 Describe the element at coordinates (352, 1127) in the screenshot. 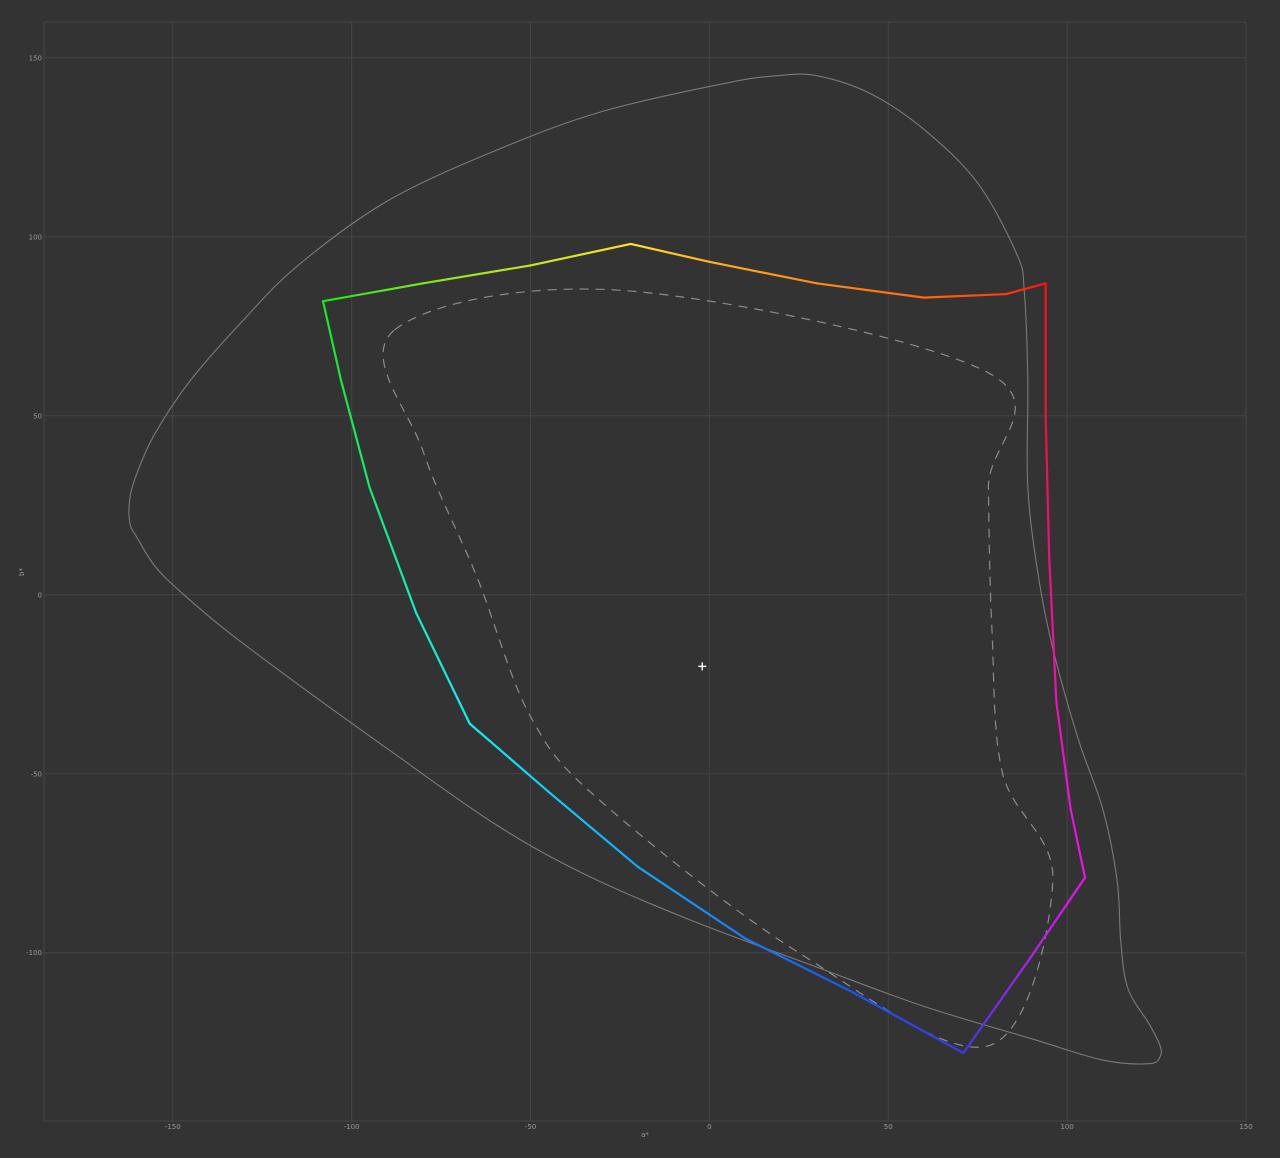

I see `x-tick-label: -100` at that location.